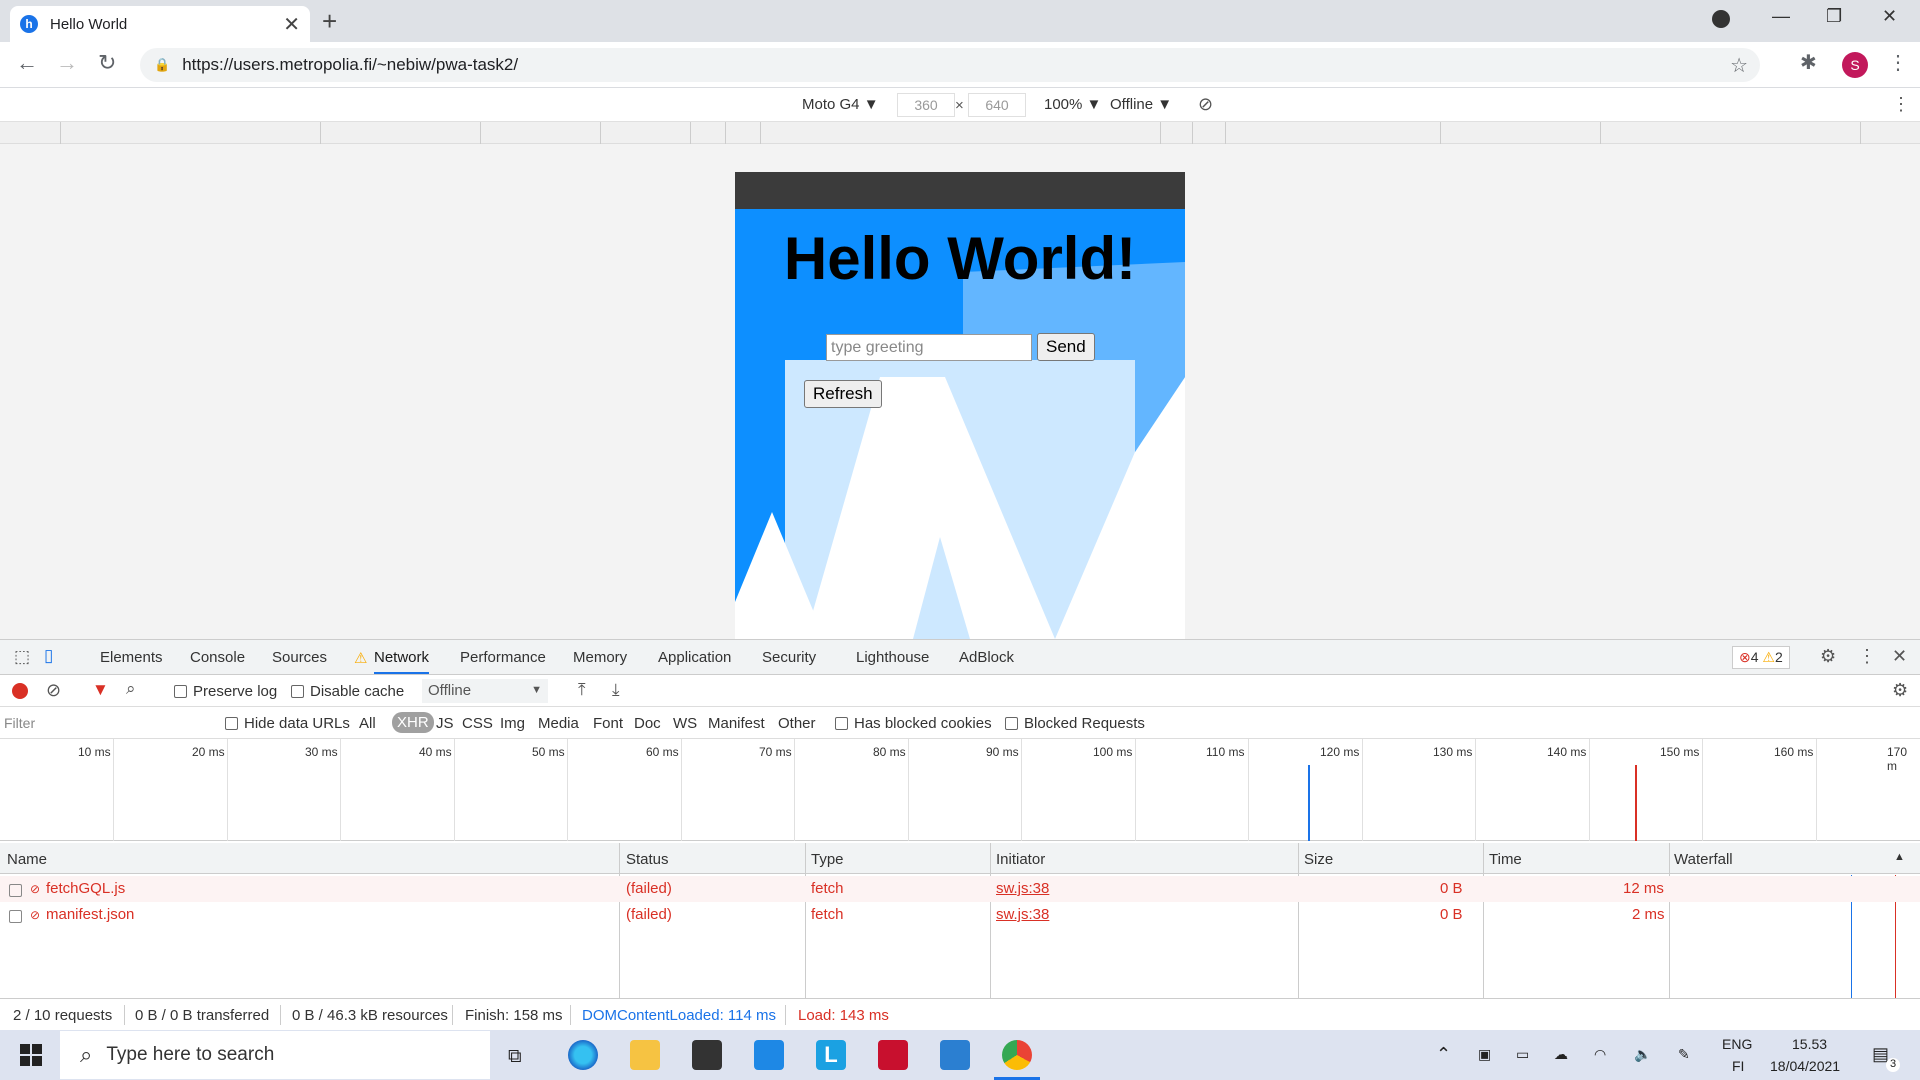  What do you see at coordinates (299, 657) in the screenshot?
I see `tab-sources: Sources` at bounding box center [299, 657].